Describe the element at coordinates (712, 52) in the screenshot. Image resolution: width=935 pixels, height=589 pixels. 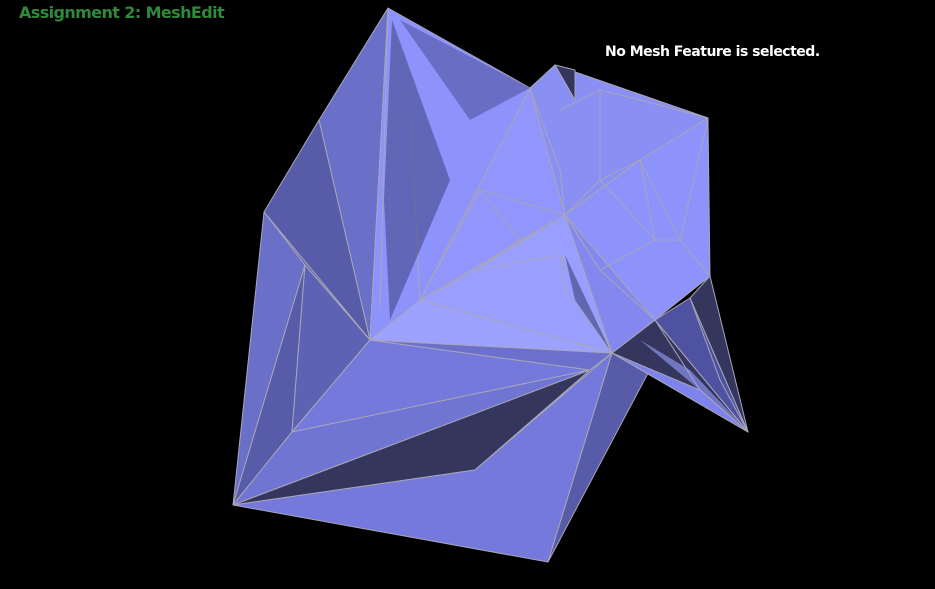
I see `selection-status: No Mesh Feature is selected.` at that location.